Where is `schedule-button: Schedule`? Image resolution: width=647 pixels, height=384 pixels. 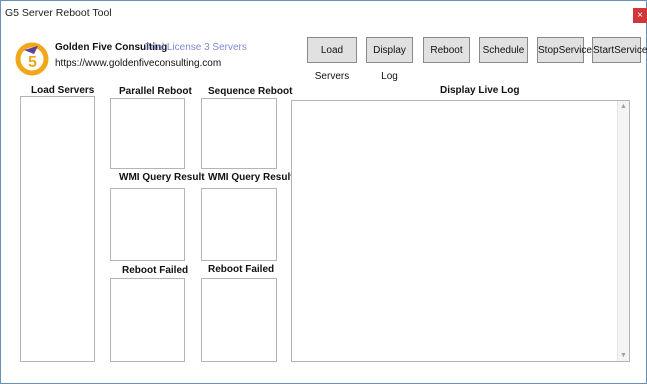 schedule-button: Schedule is located at coordinates (503, 50).